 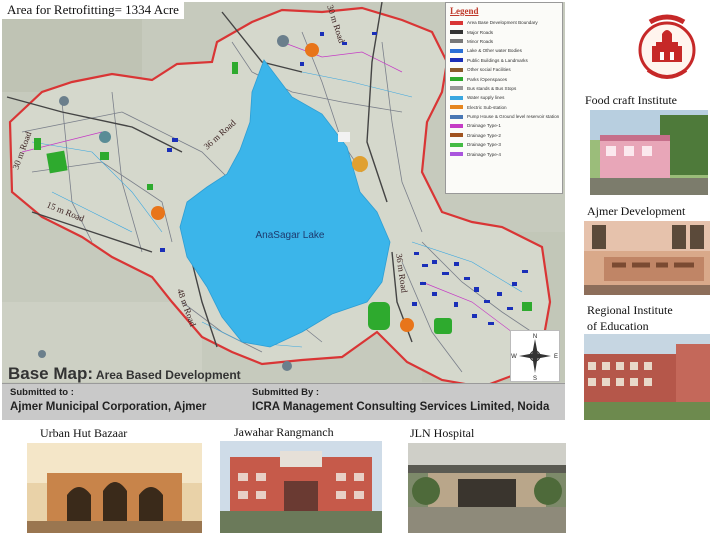 What do you see at coordinates (464, 11) in the screenshot?
I see `legend-title: Legend` at bounding box center [464, 11].